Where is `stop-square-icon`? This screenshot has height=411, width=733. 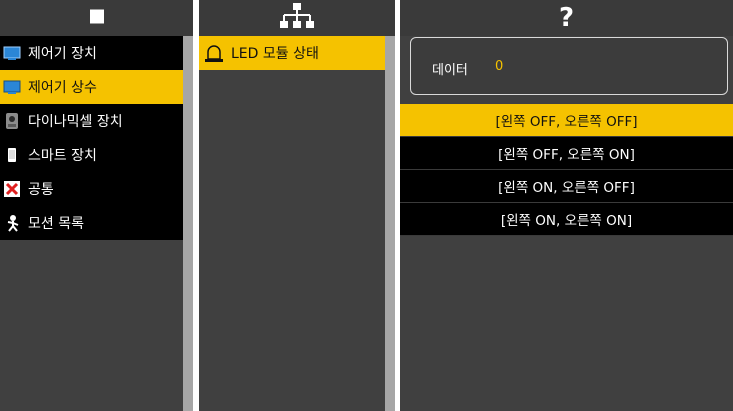 stop-square-icon is located at coordinates (96, 18).